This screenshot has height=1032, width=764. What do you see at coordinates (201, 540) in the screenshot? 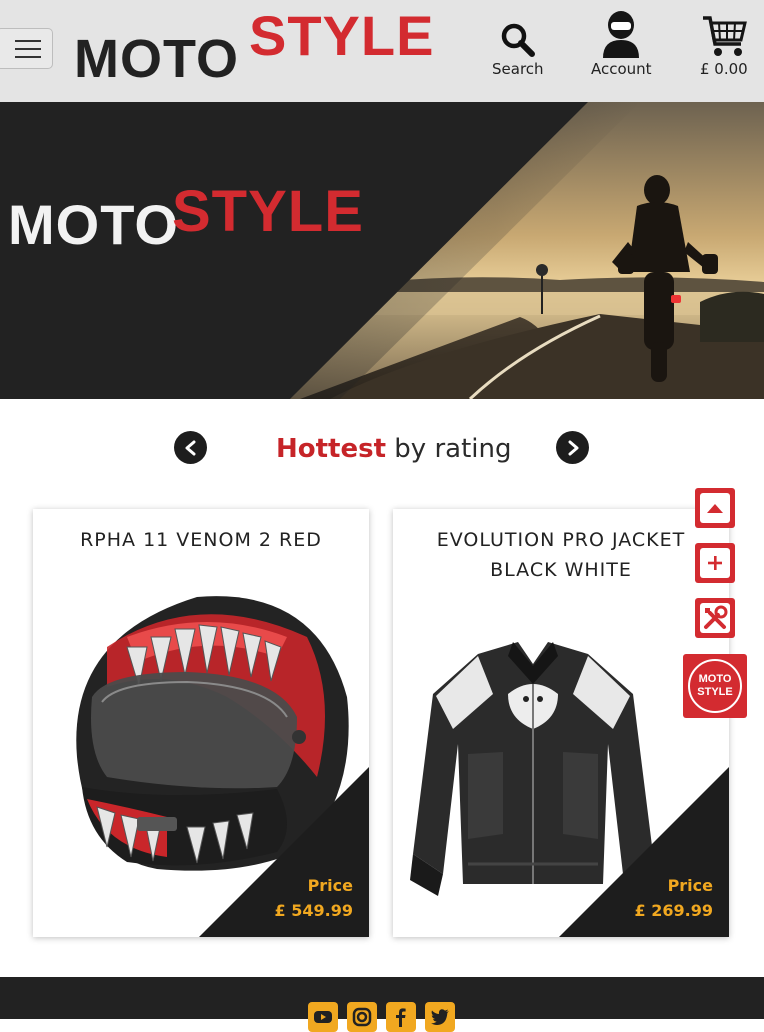
I see `product-name: RPHA 11 VENOM 2 RED` at bounding box center [201, 540].